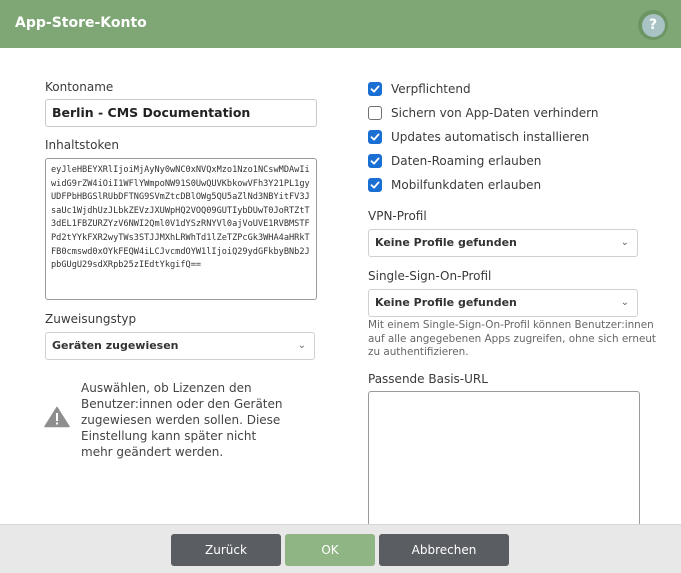 Image resolution: width=681 pixels, height=573 pixels. Describe the element at coordinates (79, 87) in the screenshot. I see `account-name-label: Kontoname` at that location.